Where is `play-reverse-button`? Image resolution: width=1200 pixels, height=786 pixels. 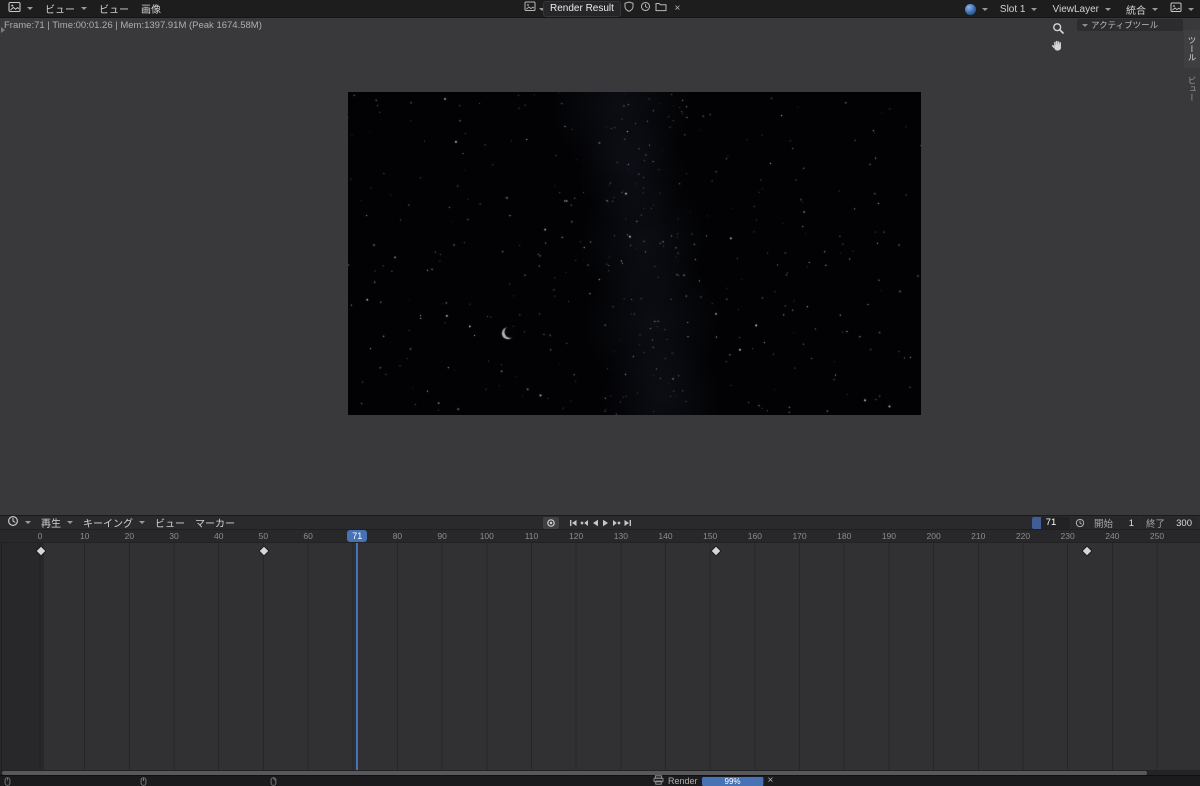
play-reverse-button is located at coordinates (594, 523).